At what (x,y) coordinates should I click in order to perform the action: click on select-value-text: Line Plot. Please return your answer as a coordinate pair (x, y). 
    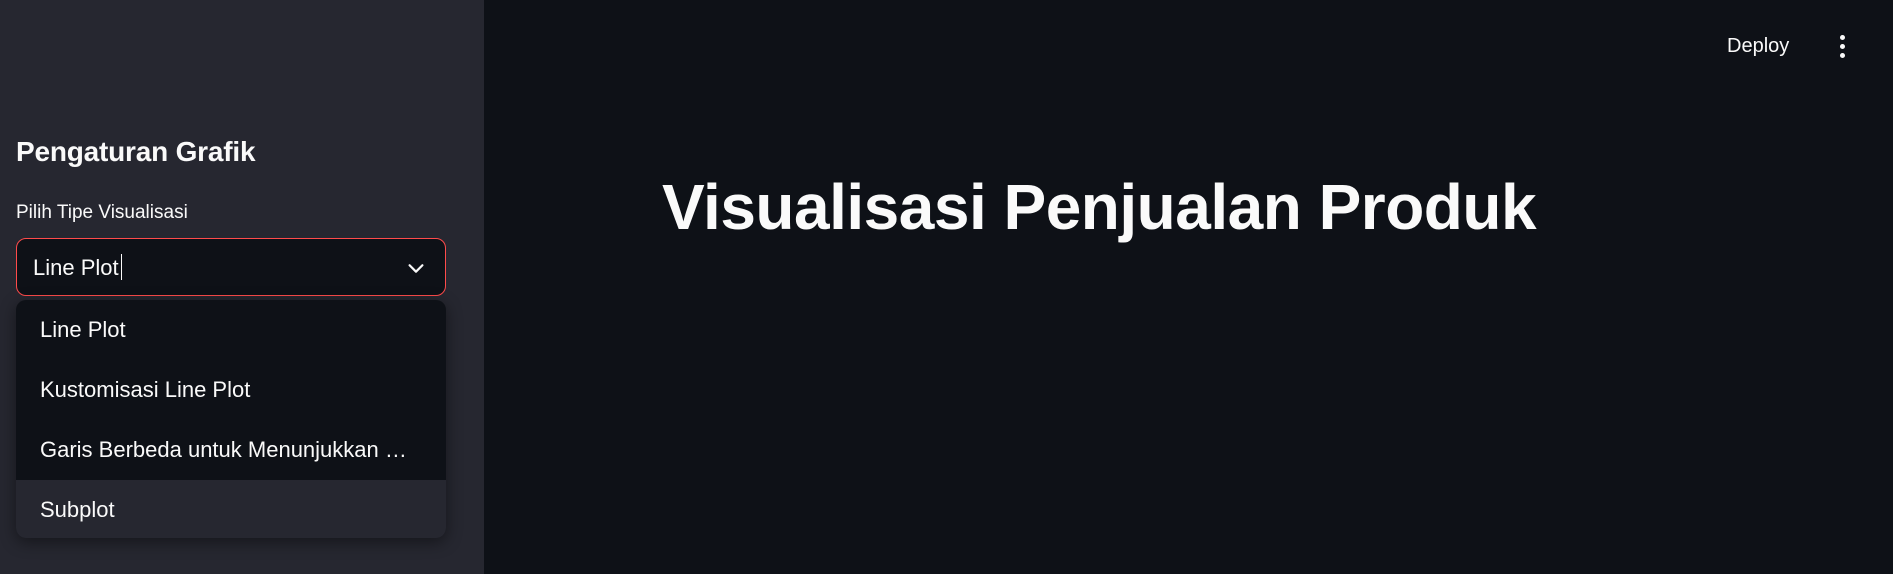
    Looking at the image, I should click on (76, 267).